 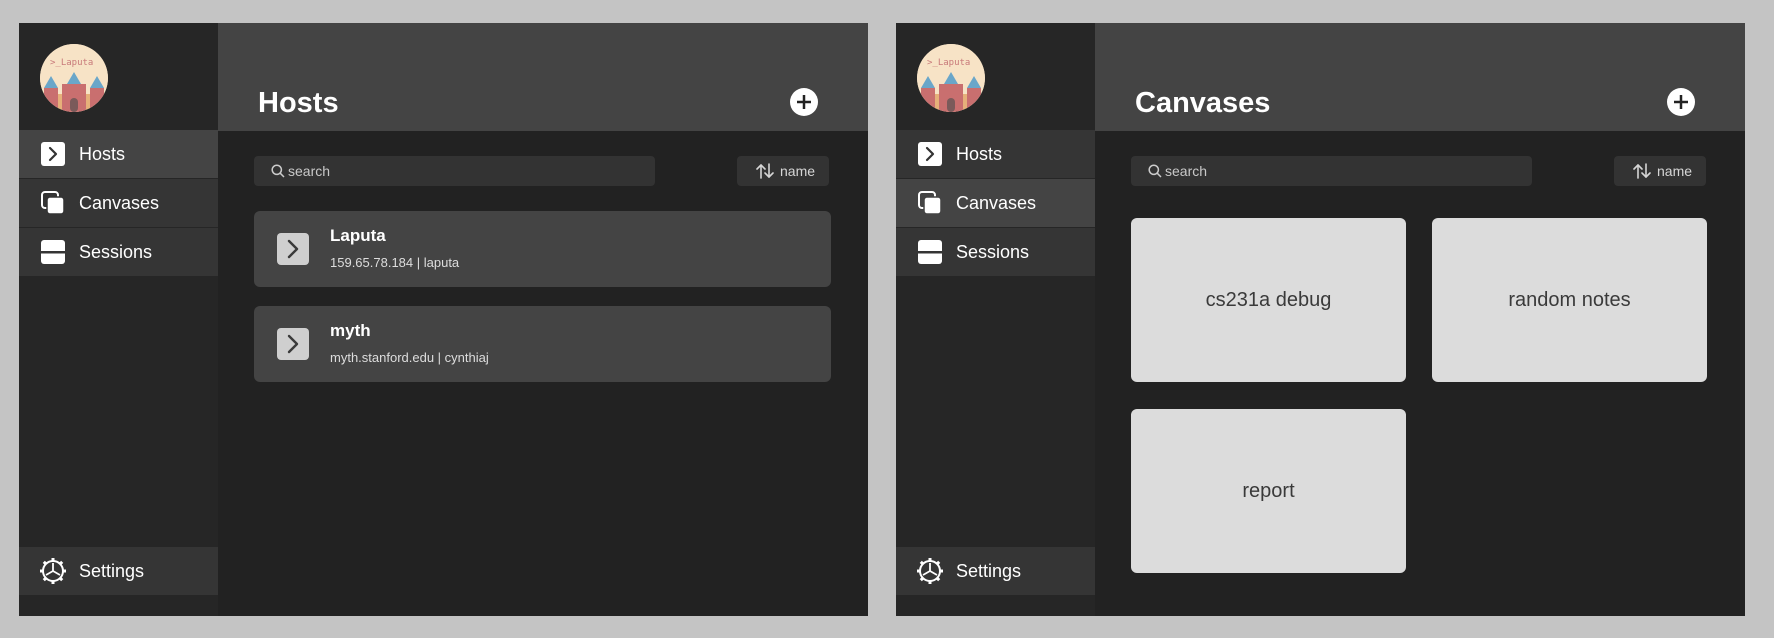 I want to click on canvas-card-random-notes: random notes, so click(x=1569, y=300).